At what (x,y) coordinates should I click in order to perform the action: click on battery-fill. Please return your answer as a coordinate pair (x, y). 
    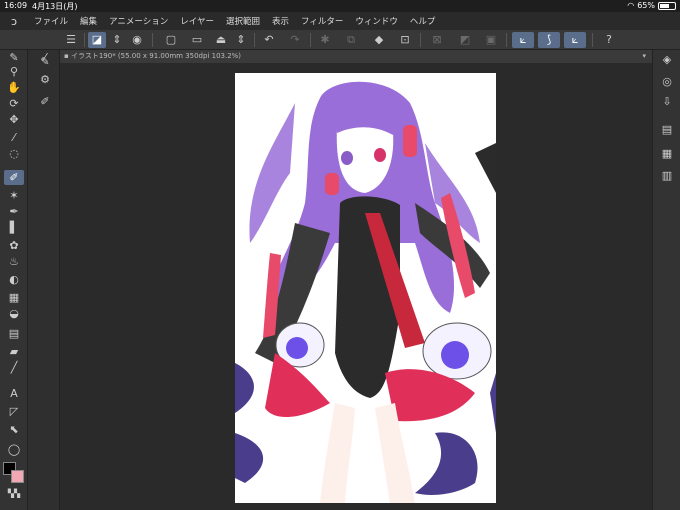
    Looking at the image, I should click on (665, 5).